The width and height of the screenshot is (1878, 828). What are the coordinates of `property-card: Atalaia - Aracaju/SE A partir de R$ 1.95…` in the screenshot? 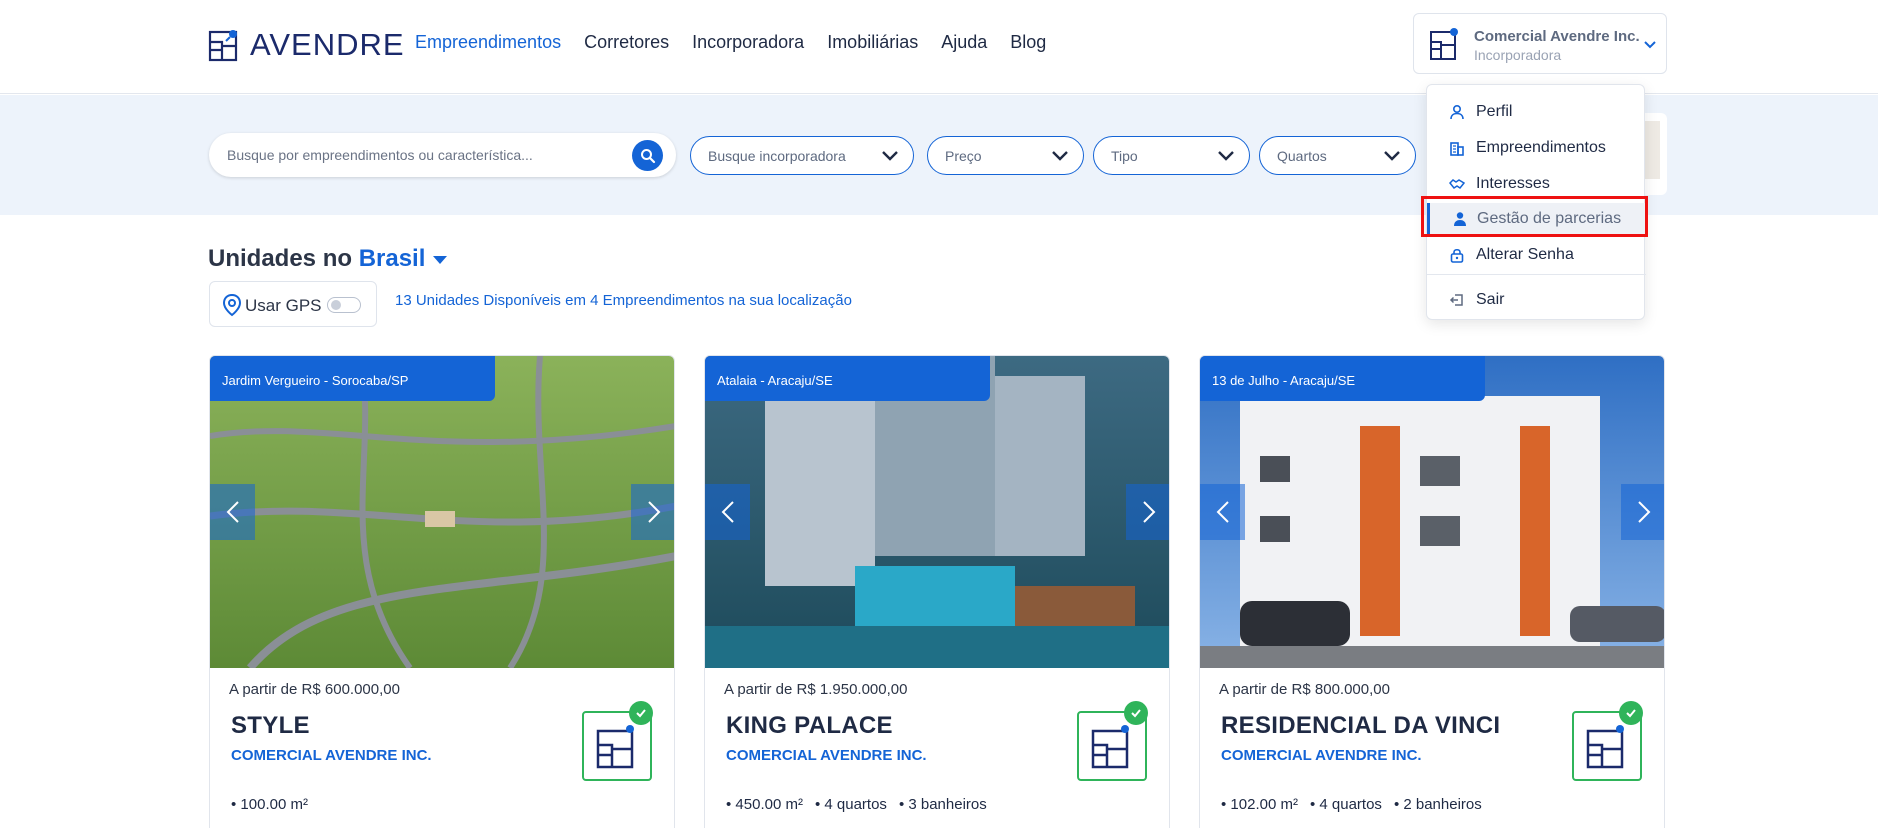 It's located at (937, 591).